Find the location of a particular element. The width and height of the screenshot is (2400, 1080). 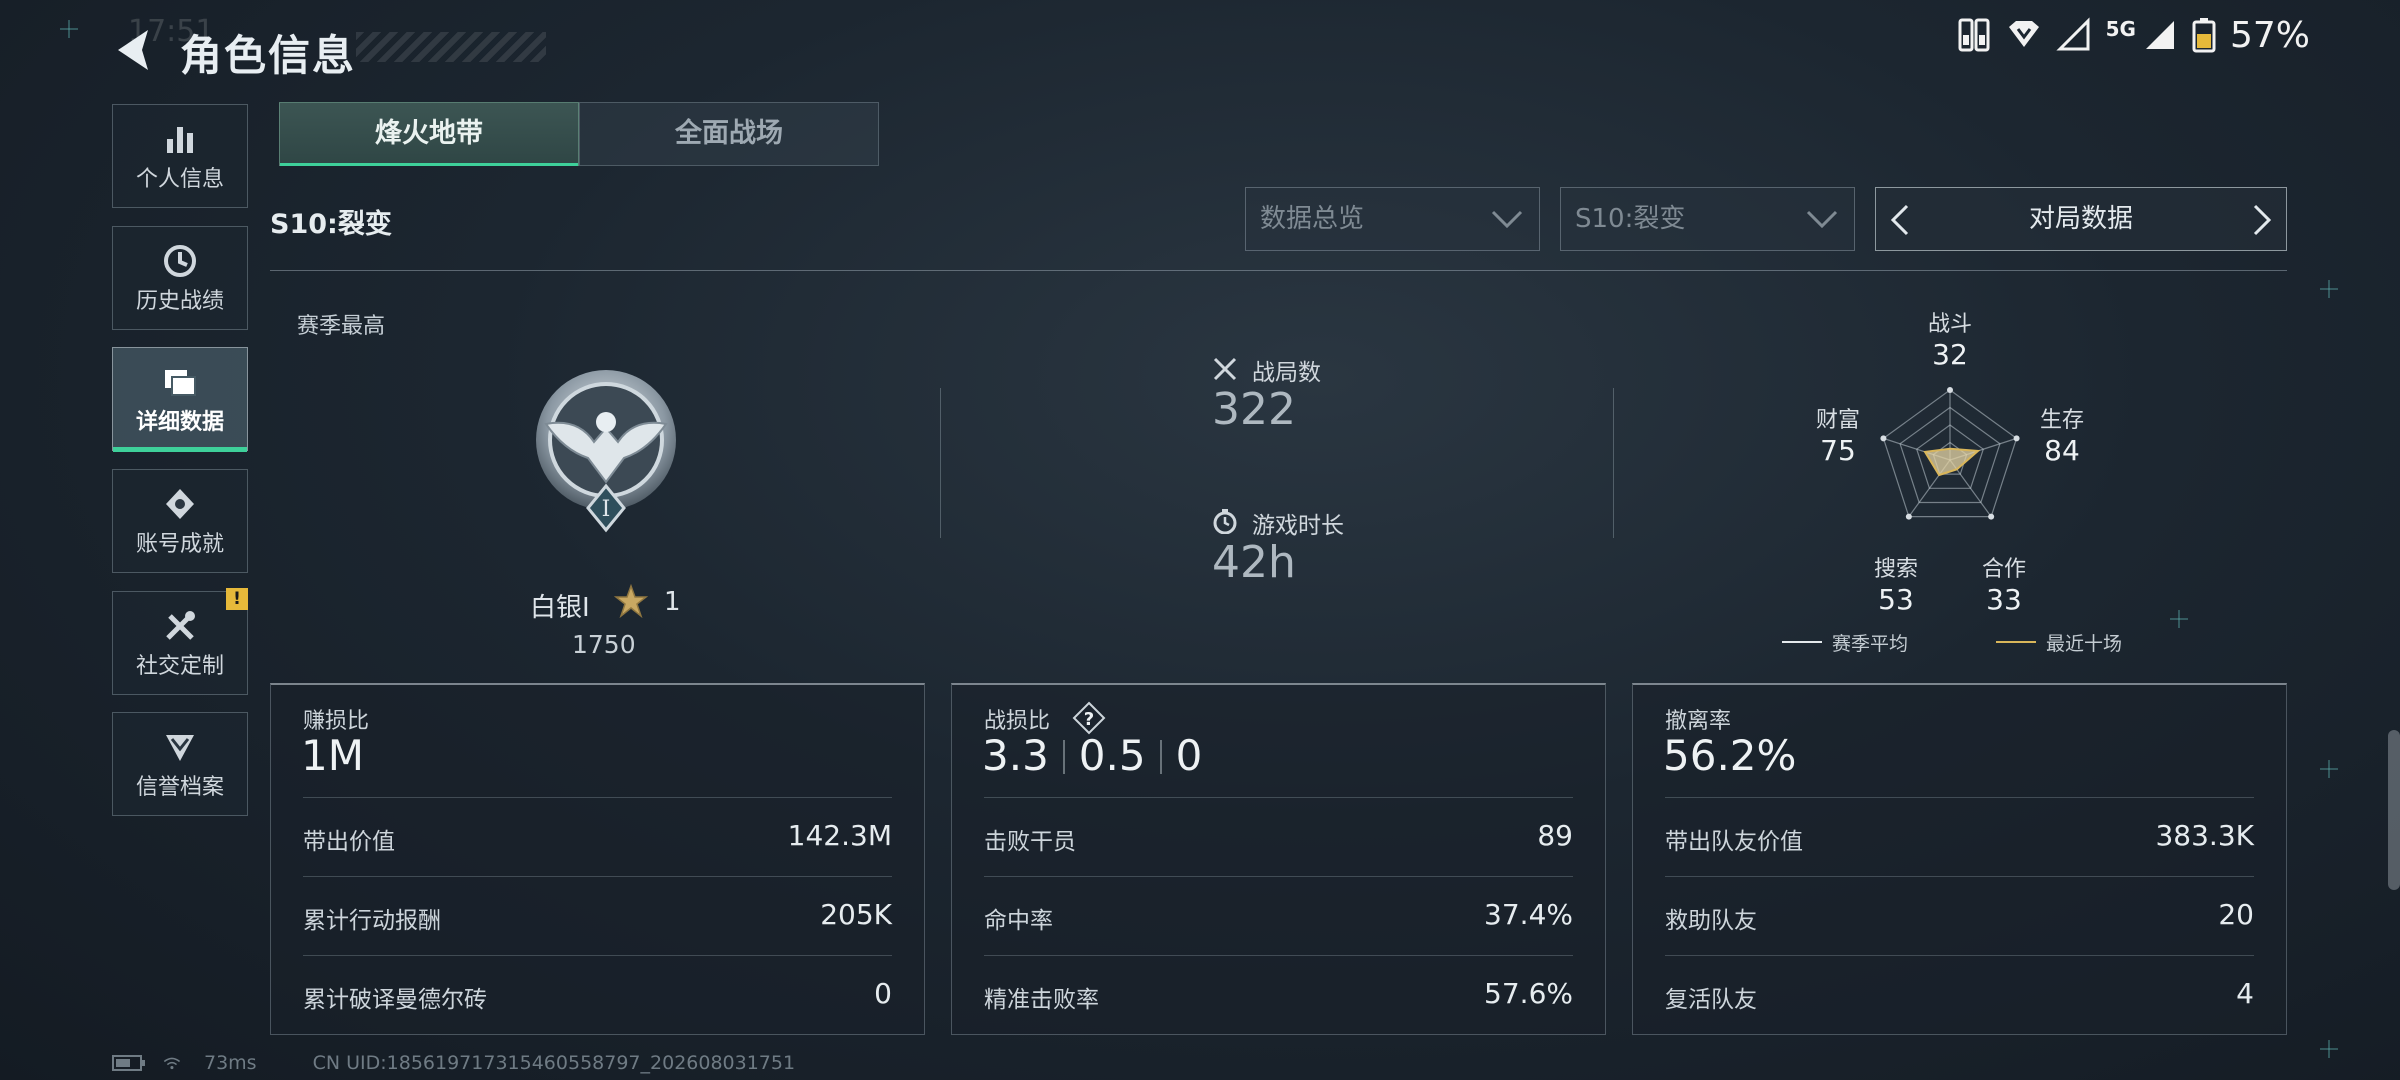

rank-score: 1750 is located at coordinates (604, 644).